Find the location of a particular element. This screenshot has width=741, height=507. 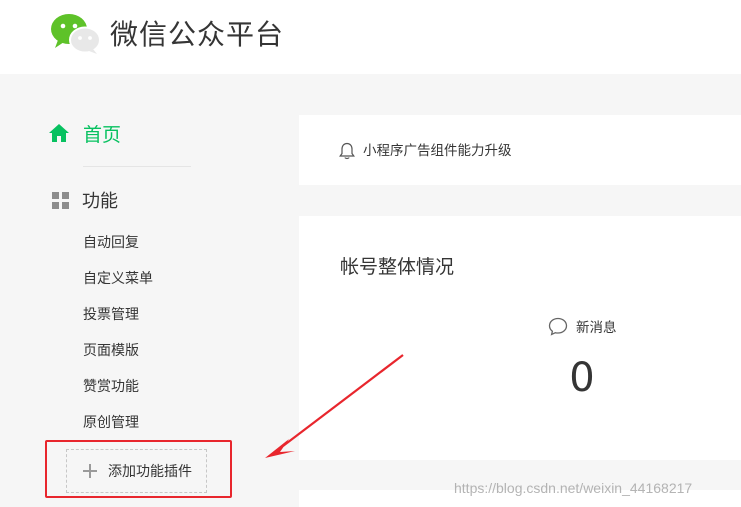

grid-icon is located at coordinates (60, 200).